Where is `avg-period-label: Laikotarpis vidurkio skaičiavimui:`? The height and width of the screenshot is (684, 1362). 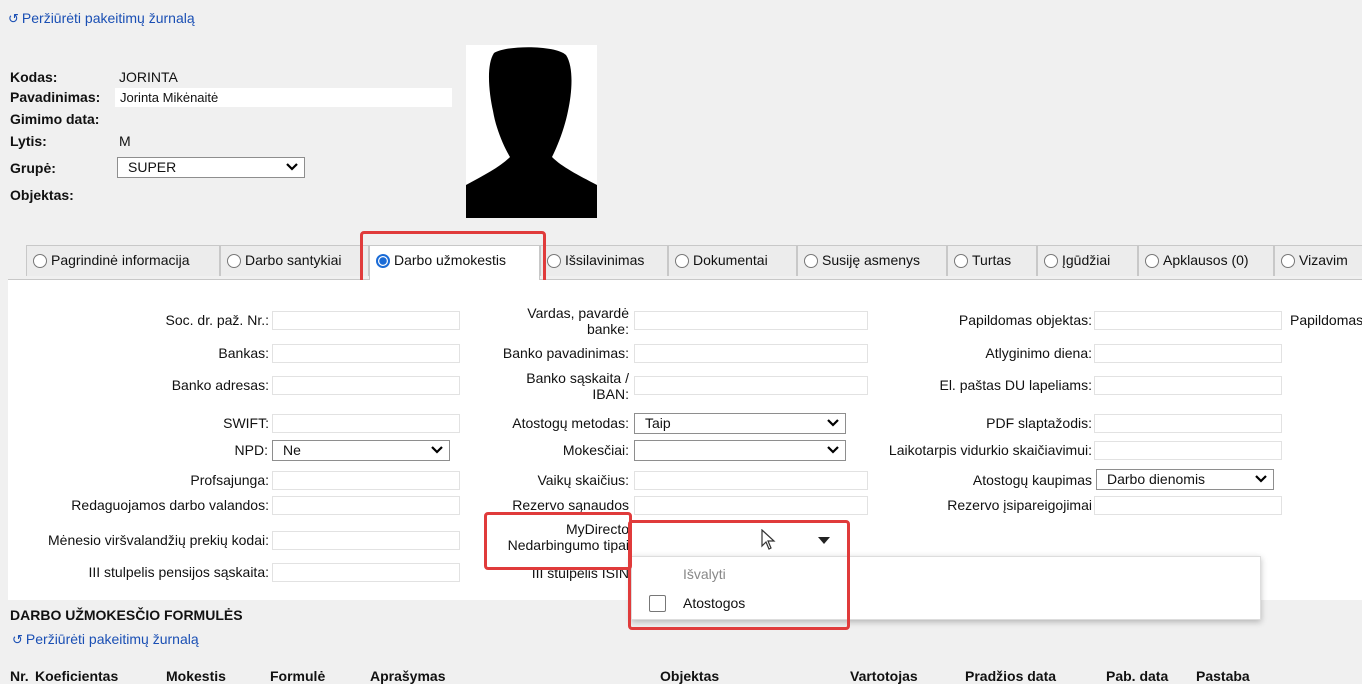 avg-period-label: Laikotarpis vidurkio skaičiavimui: is located at coordinates (990, 450).